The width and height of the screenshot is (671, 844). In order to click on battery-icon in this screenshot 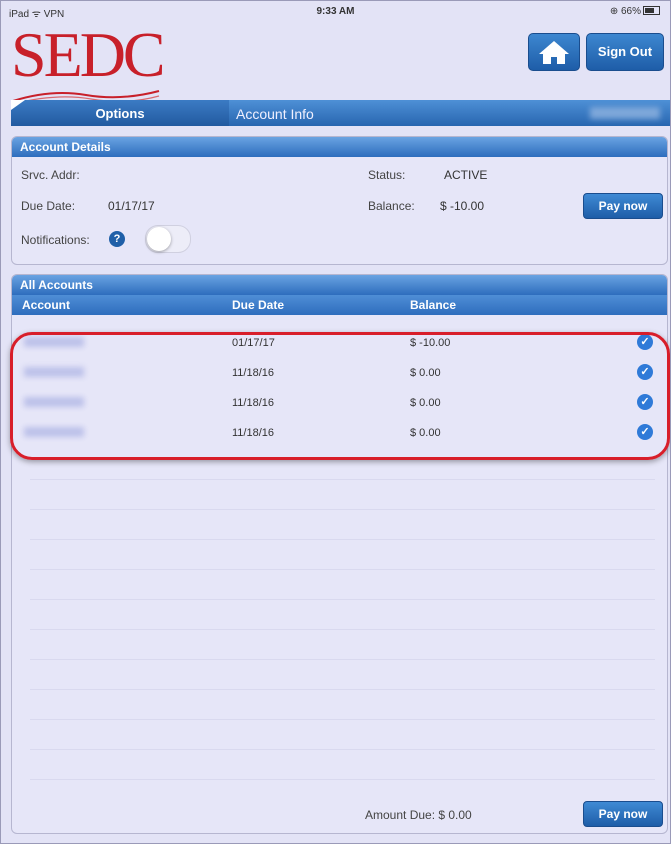, I will do `click(651, 10)`.